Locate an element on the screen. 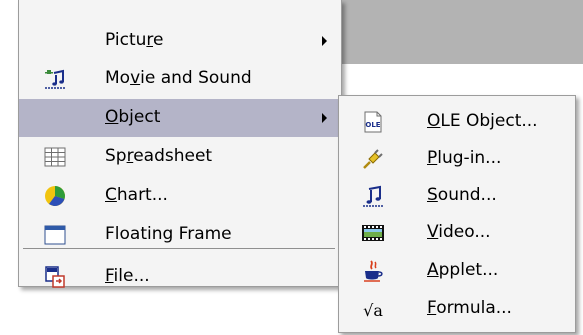 This screenshot has height=335, width=583. menu-item-label: Picture is located at coordinates (134, 40).